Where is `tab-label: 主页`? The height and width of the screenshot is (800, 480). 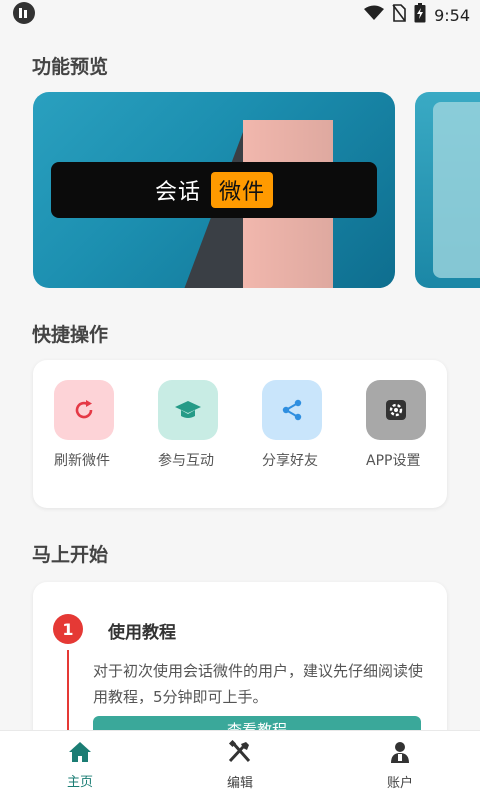
tab-label: 主页 is located at coordinates (79, 782).